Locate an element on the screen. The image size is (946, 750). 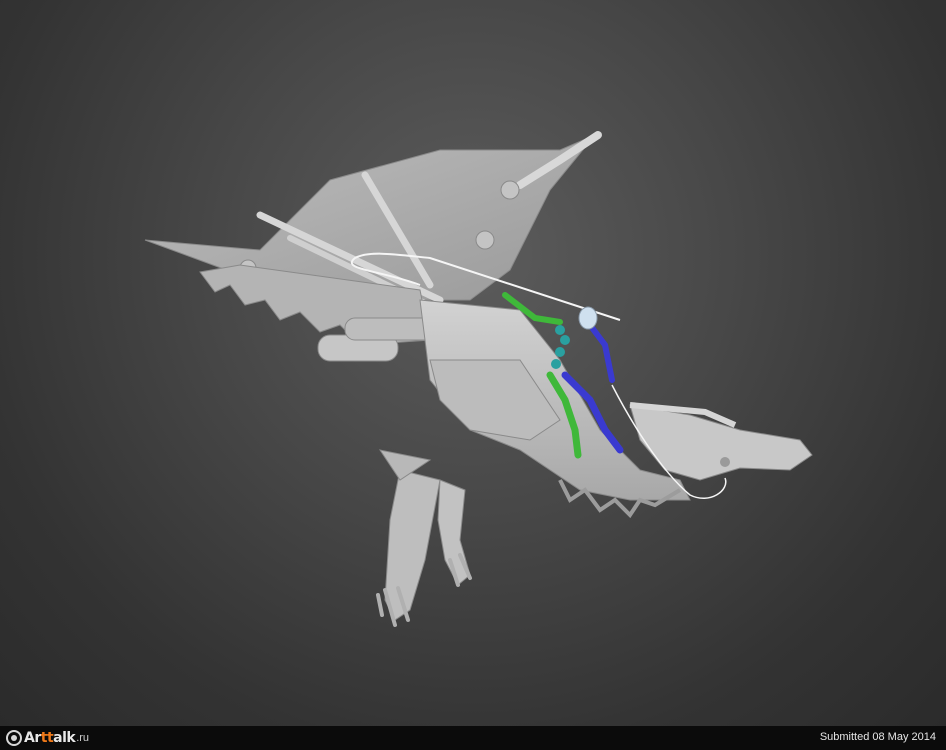
logo-highlight: tt is located at coordinates (47, 738).